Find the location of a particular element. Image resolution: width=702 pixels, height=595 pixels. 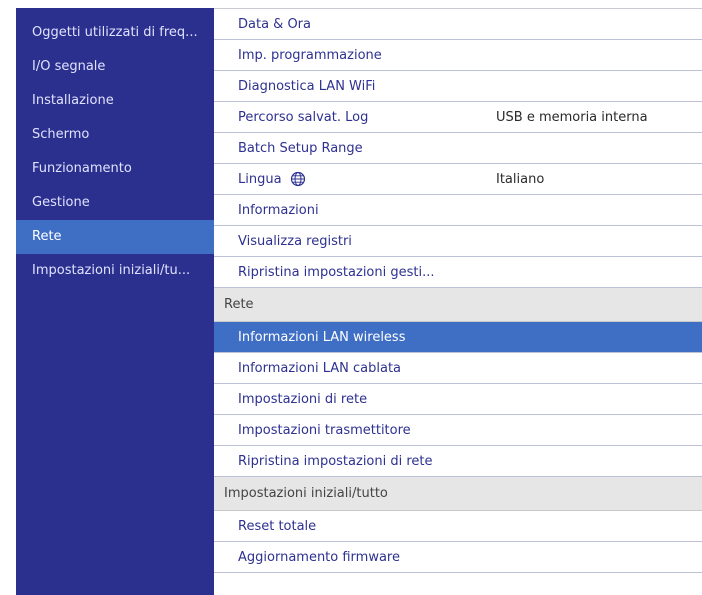

menu-item-imp-programmazione: Imp. programmazione is located at coordinates (458, 55).